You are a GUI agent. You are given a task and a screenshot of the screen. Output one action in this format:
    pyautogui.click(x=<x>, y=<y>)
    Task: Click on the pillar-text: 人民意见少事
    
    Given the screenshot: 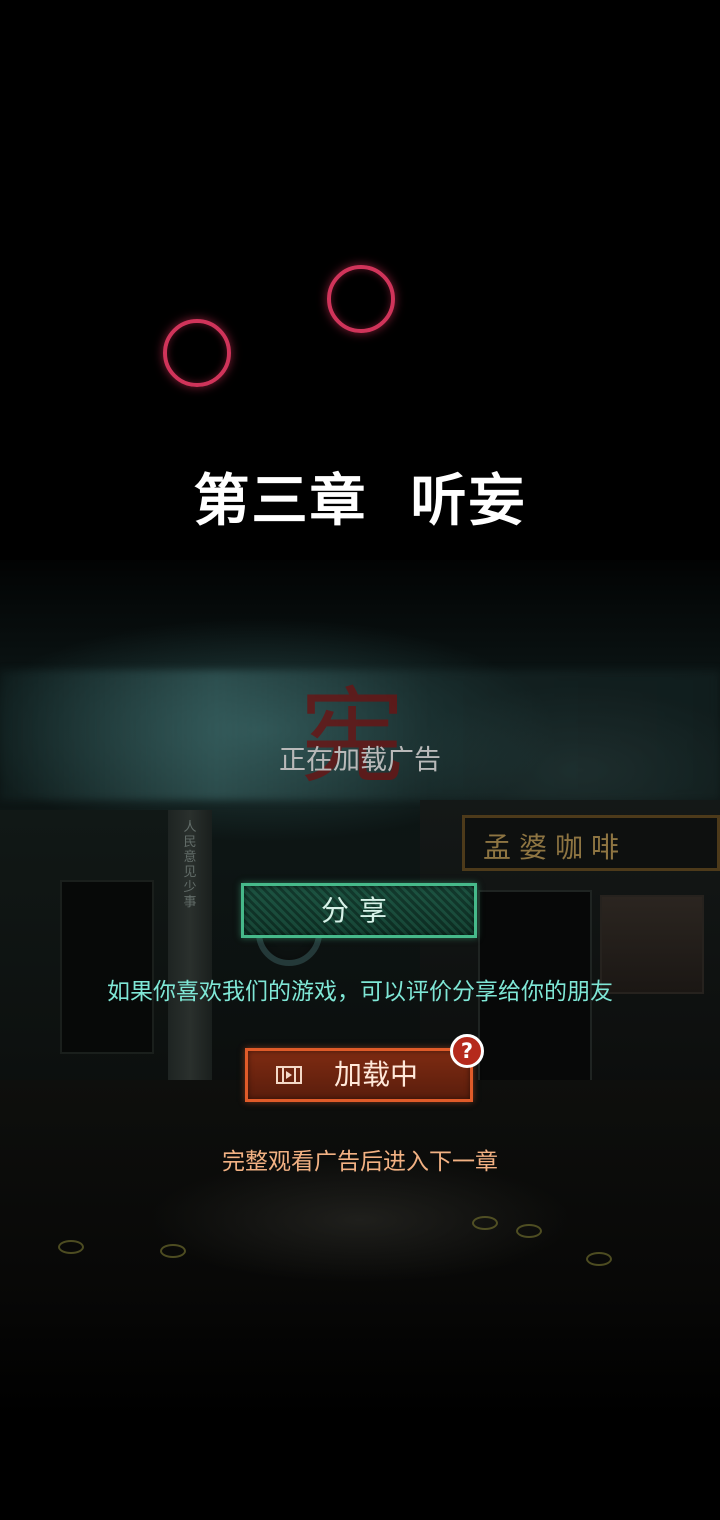 What is the action you would take?
    pyautogui.click(x=190, y=865)
    